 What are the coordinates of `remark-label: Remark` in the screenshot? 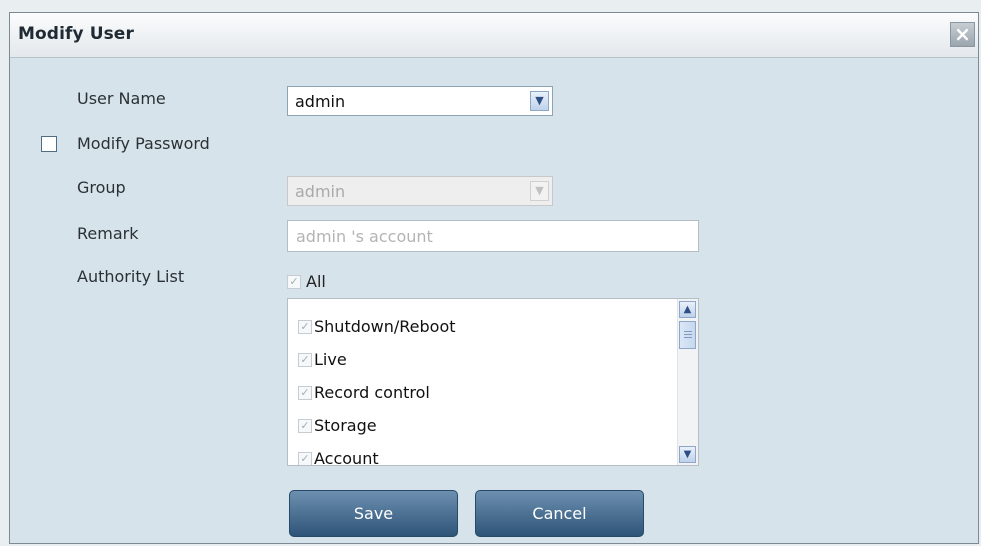 It's located at (108, 233).